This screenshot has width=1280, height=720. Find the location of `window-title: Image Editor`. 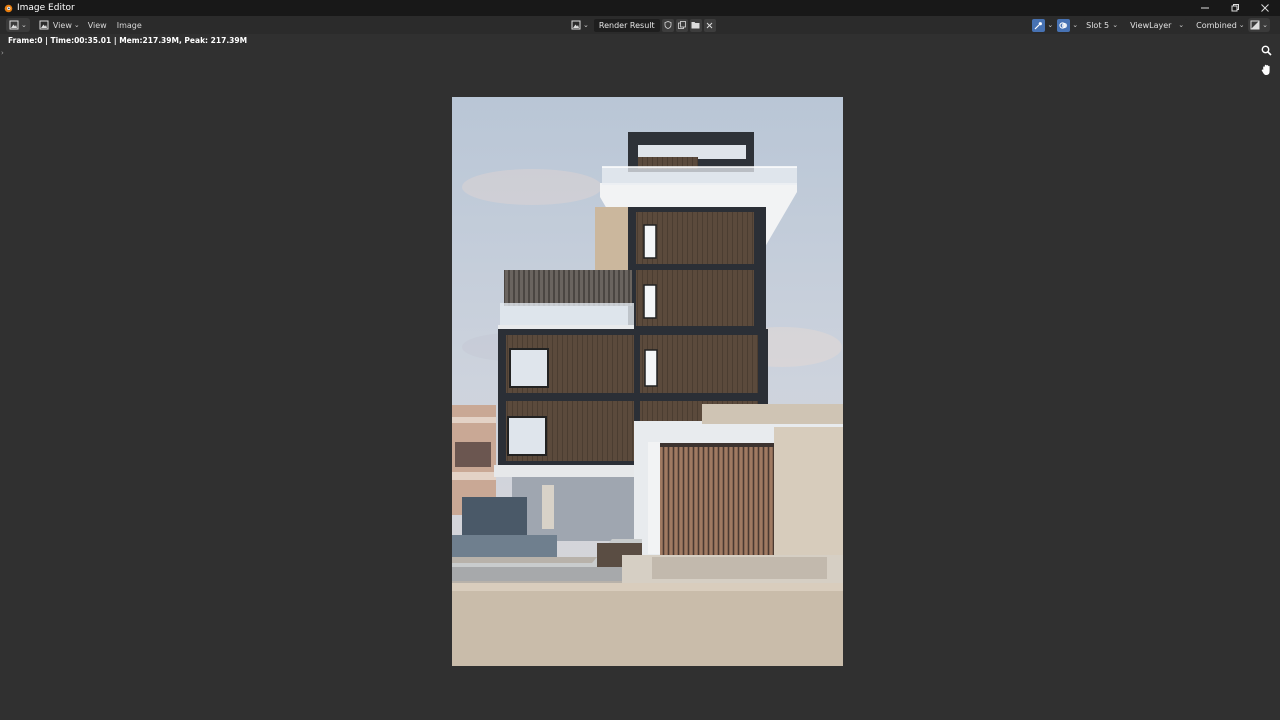

window-title: Image Editor is located at coordinates (46, 8).